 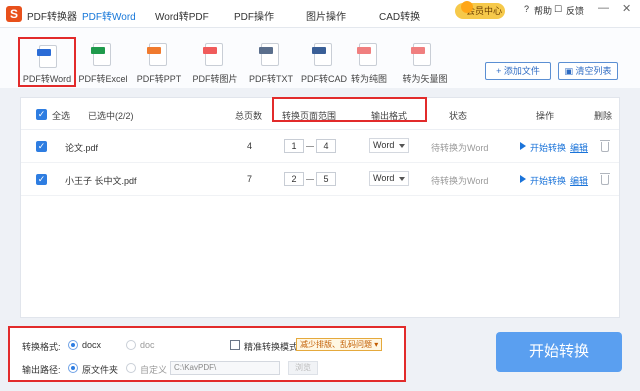 What do you see at coordinates (399, 15) in the screenshot?
I see `tab-cad-convert: CAD转换` at bounding box center [399, 15].